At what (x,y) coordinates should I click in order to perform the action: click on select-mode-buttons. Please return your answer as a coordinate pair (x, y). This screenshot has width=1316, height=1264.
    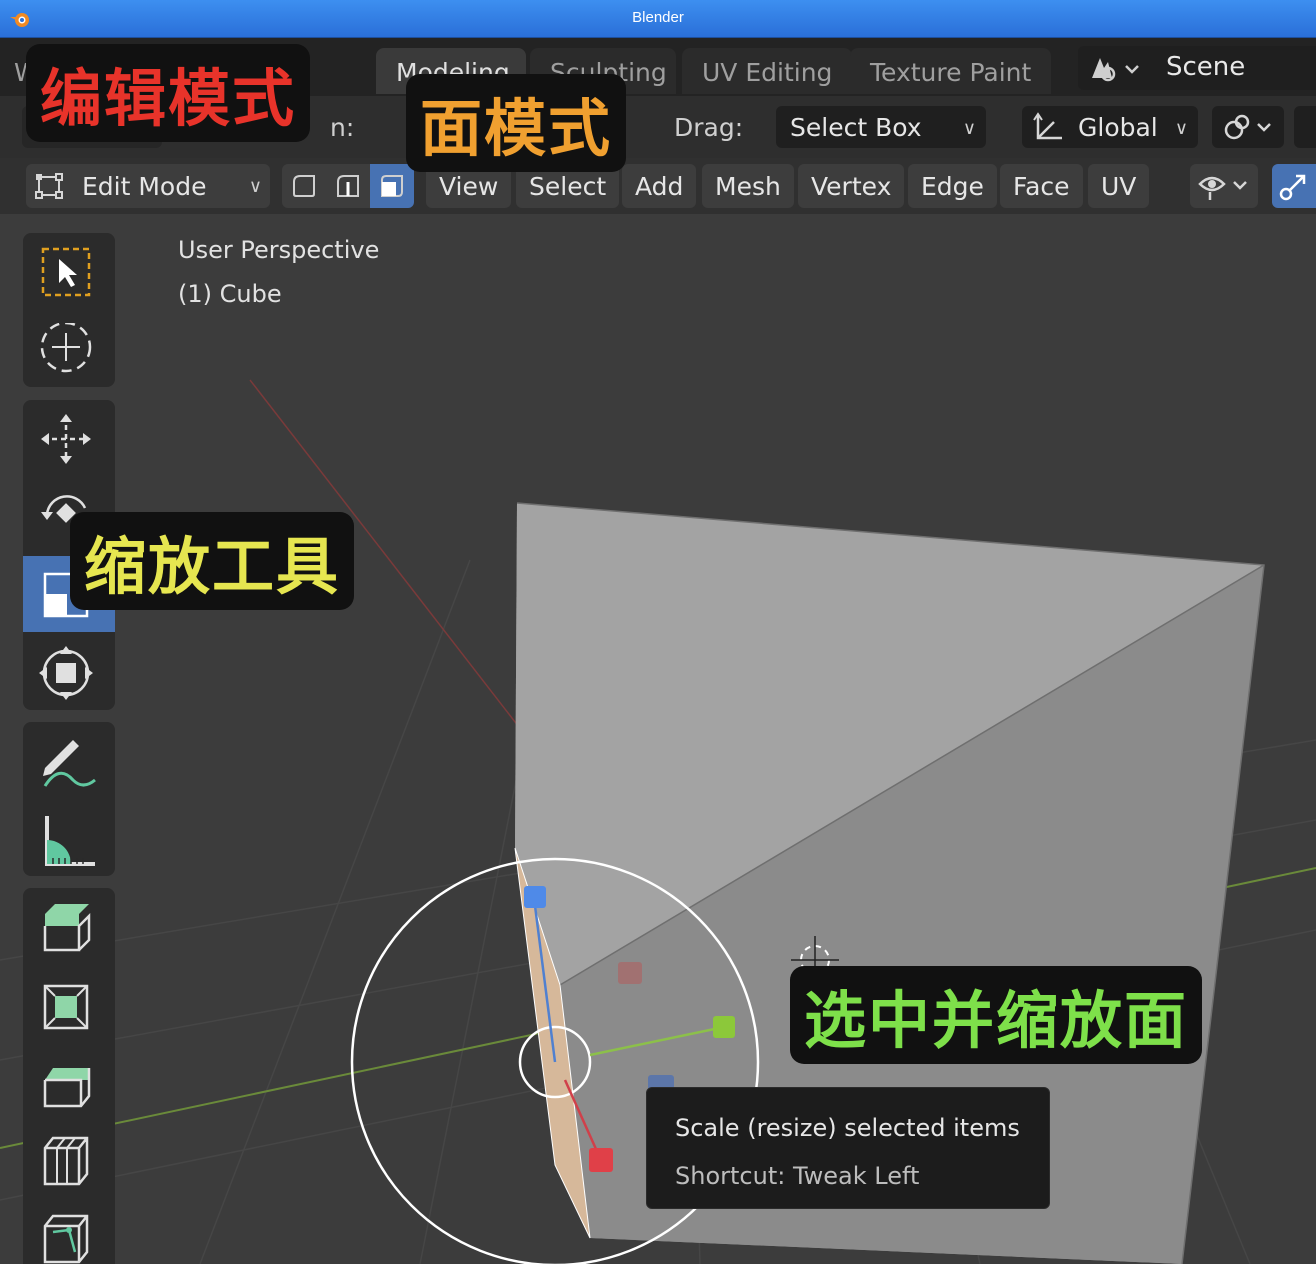
    Looking at the image, I should click on (348, 186).